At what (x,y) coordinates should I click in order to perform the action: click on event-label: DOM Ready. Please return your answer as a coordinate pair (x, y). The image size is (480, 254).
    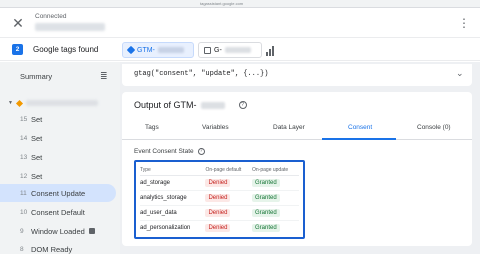
    Looking at the image, I should click on (52, 249).